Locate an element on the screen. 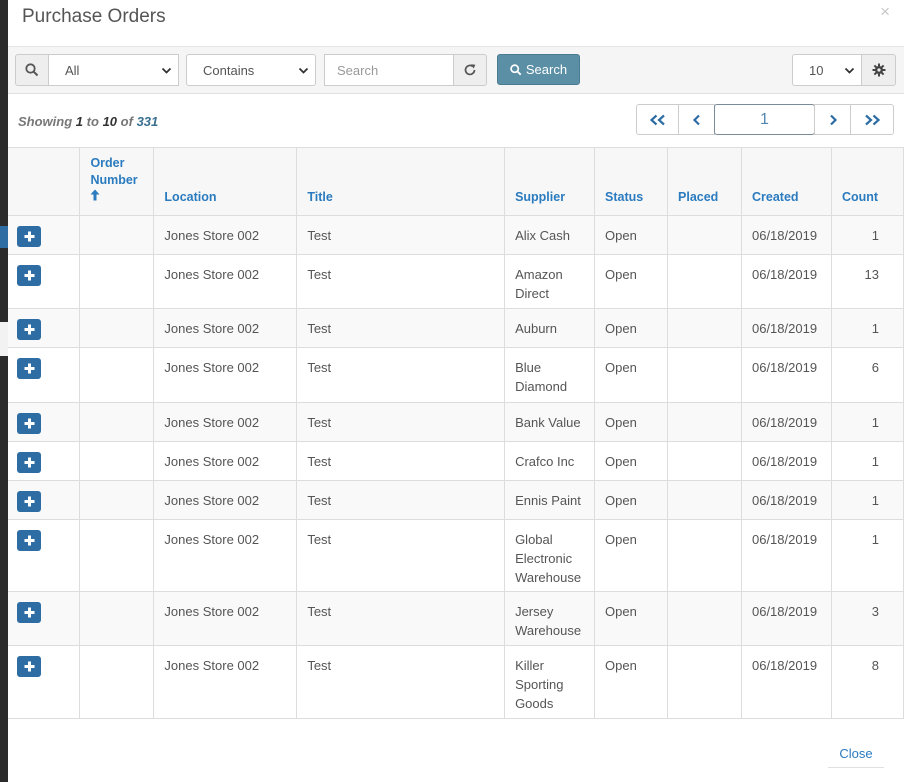  column-header-order-number: Order Number is located at coordinates (117, 182).